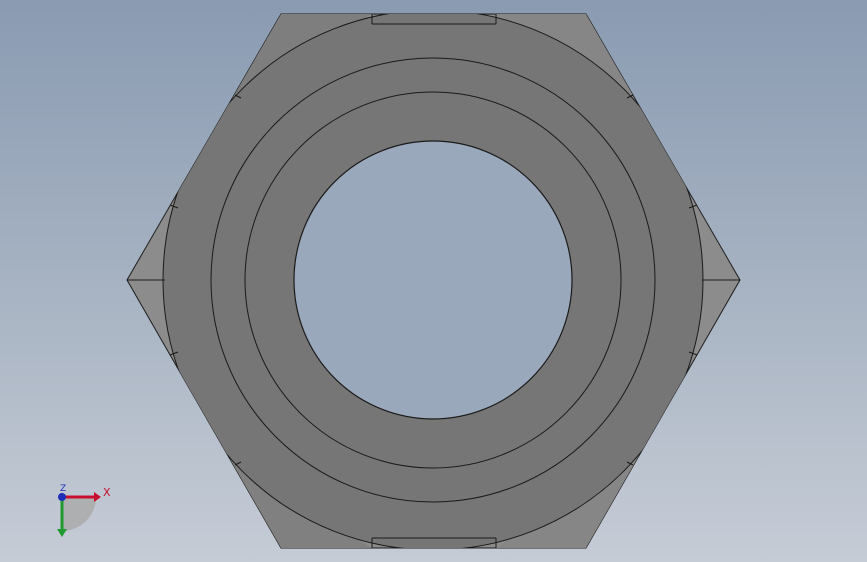  Describe the element at coordinates (62, 533) in the screenshot. I see `y-axis-arrow-icon` at that location.